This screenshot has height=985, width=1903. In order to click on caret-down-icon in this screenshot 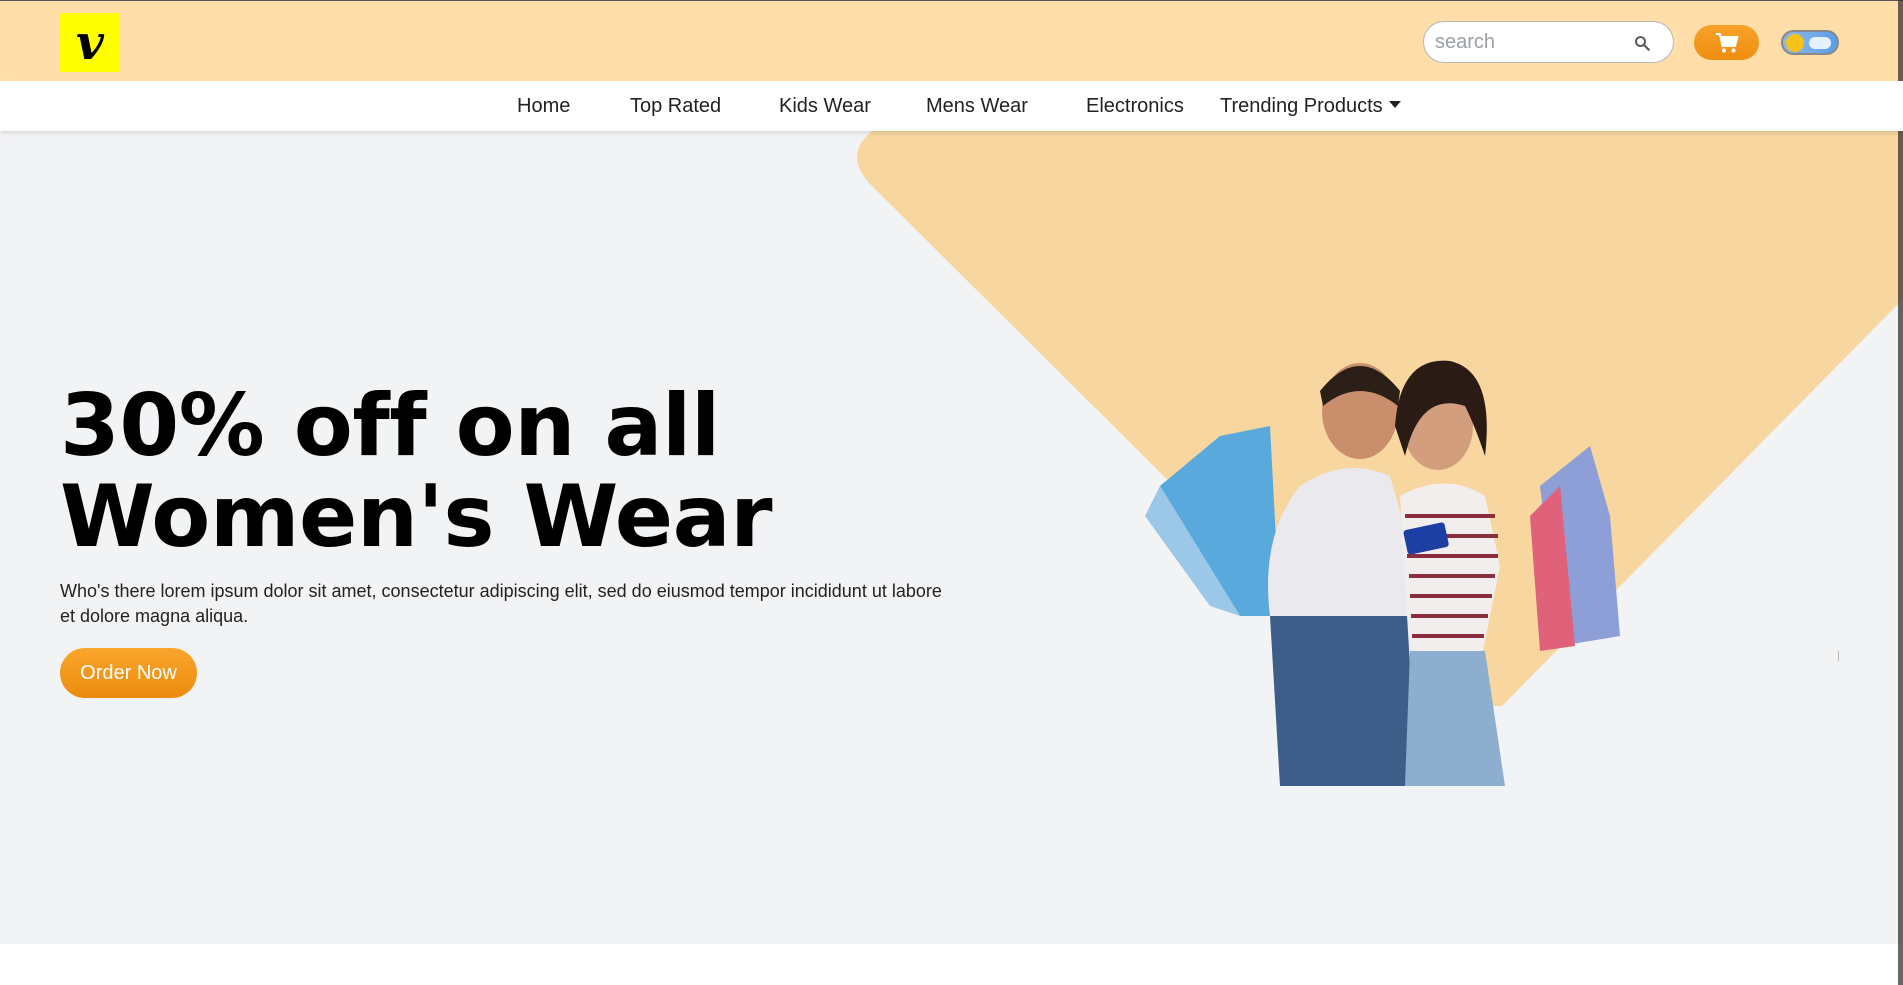, I will do `click(1394, 104)`.